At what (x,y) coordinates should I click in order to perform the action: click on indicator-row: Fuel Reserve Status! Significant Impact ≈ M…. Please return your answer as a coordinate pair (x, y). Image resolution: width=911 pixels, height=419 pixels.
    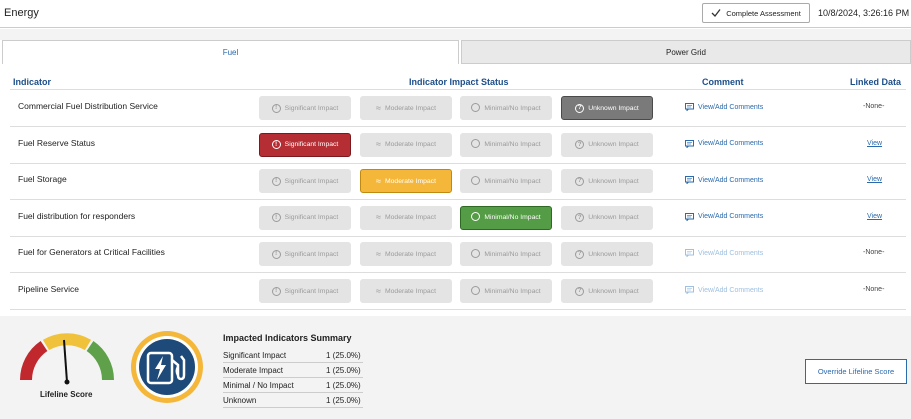
    Looking at the image, I should click on (458, 145).